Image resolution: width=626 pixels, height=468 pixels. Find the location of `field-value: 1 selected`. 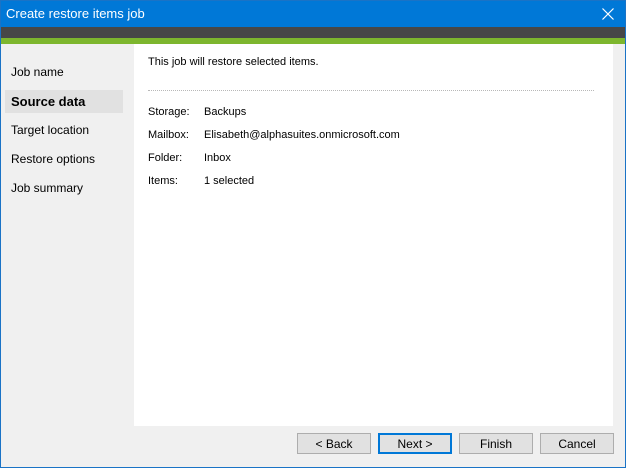

field-value: 1 selected is located at coordinates (229, 181).